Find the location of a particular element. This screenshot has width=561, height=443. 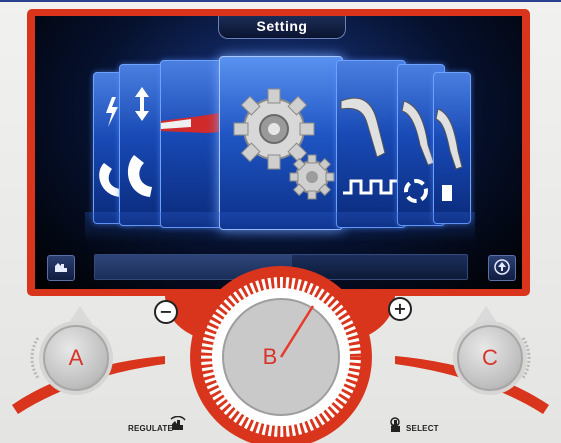

plus-sign: + is located at coordinates (400, 309).